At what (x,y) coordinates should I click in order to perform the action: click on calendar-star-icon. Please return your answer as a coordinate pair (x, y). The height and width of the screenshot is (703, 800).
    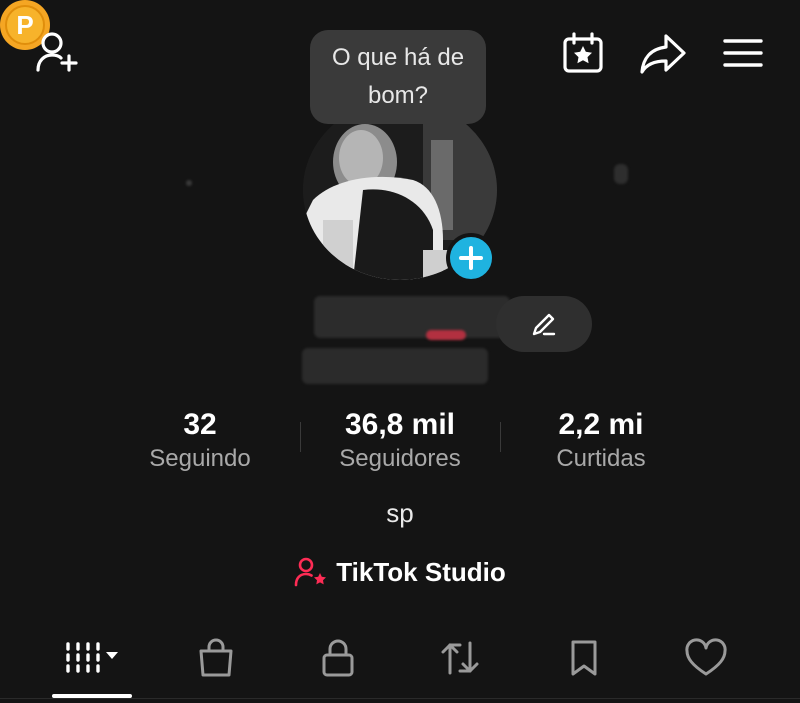
    Looking at the image, I should click on (583, 52).